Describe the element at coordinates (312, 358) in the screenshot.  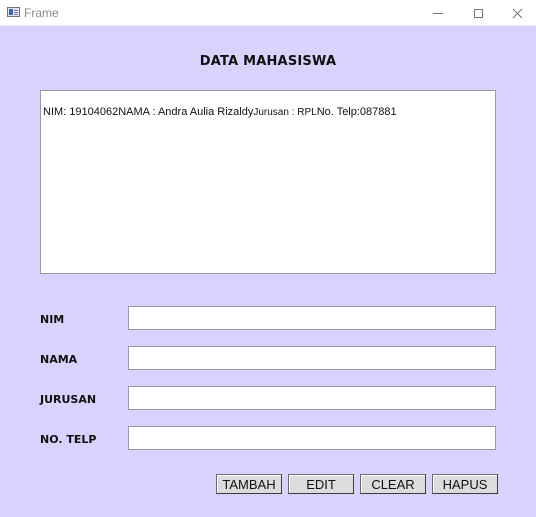
I see `nama-field` at that location.